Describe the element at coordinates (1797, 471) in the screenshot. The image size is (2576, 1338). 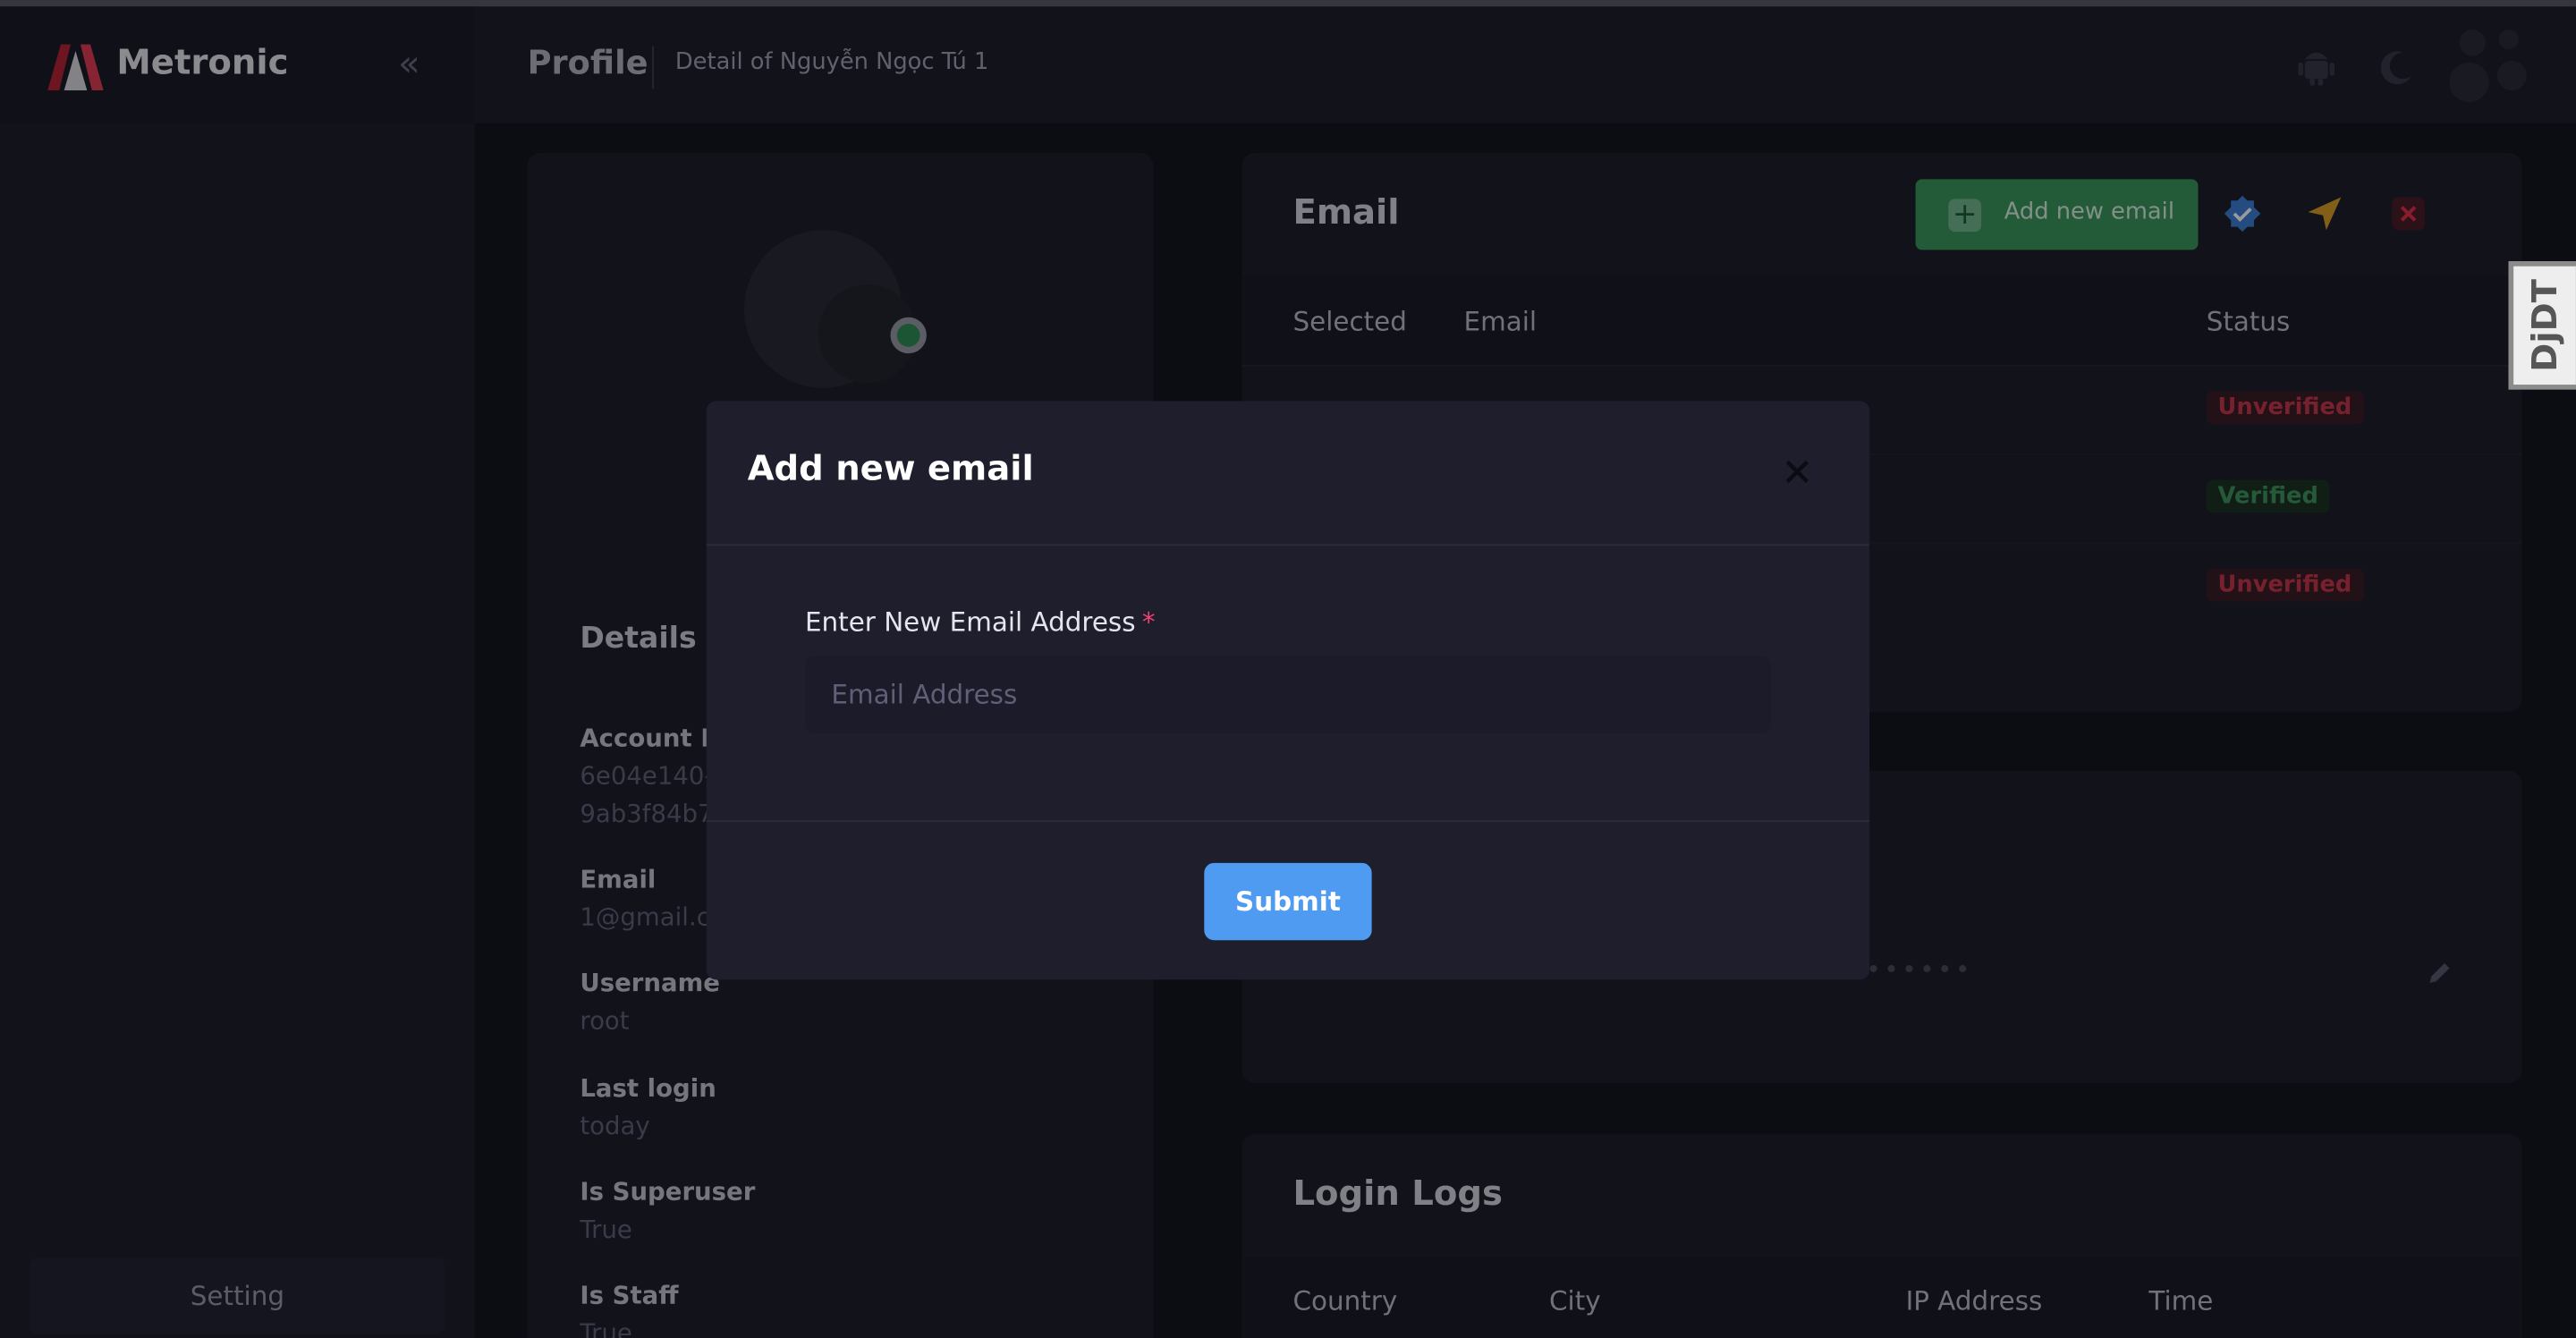
I see `close-icon` at that location.